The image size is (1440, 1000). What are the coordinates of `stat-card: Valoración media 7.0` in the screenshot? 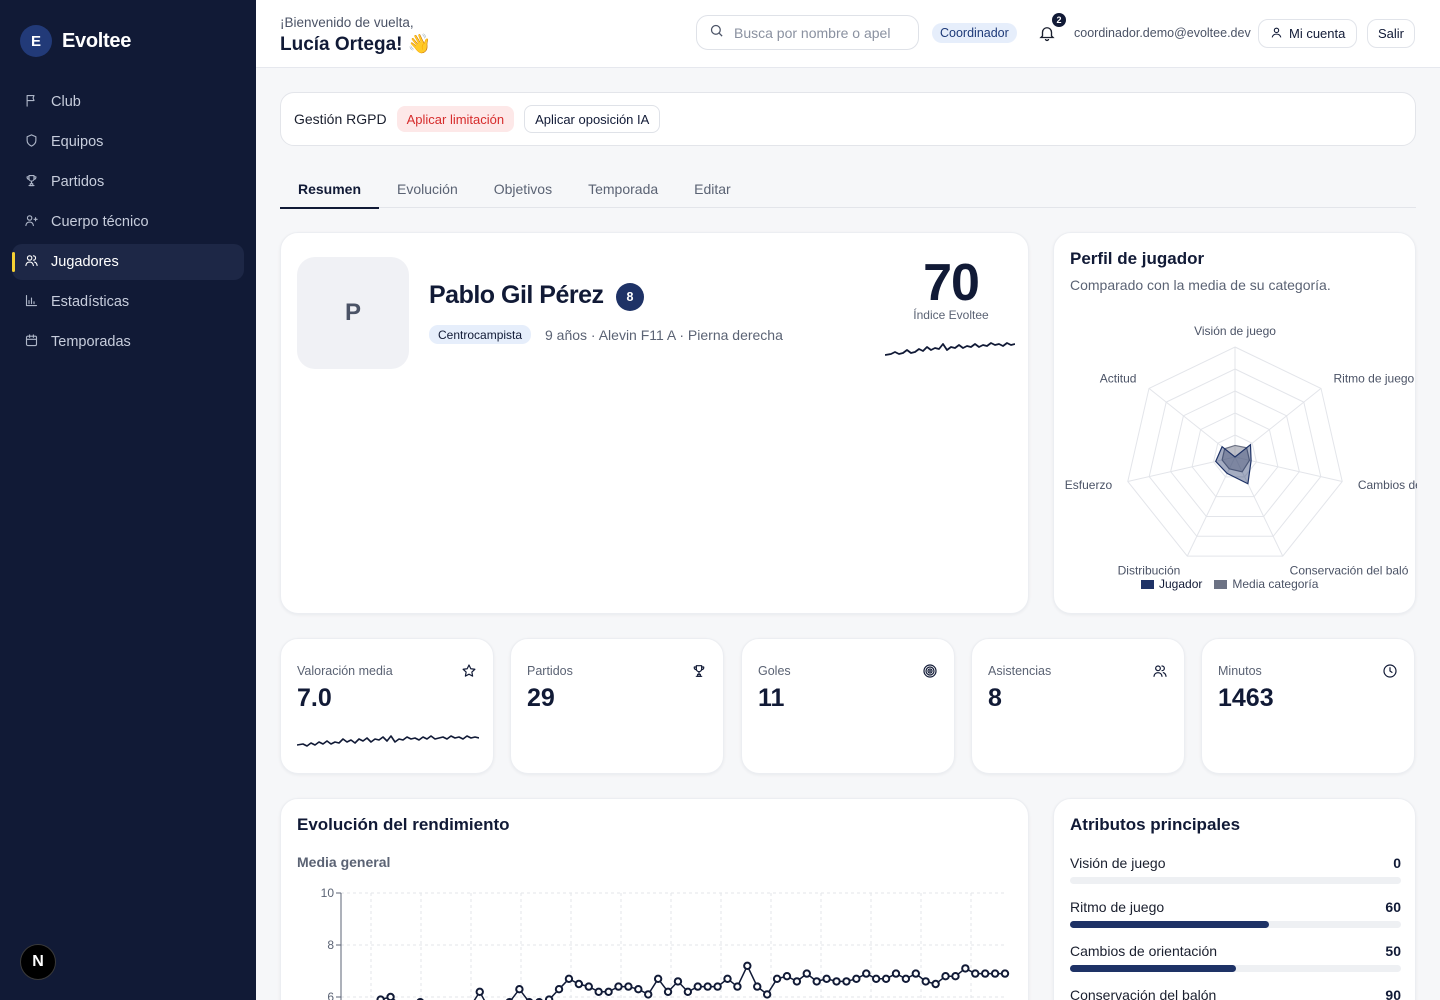 It's located at (387, 706).